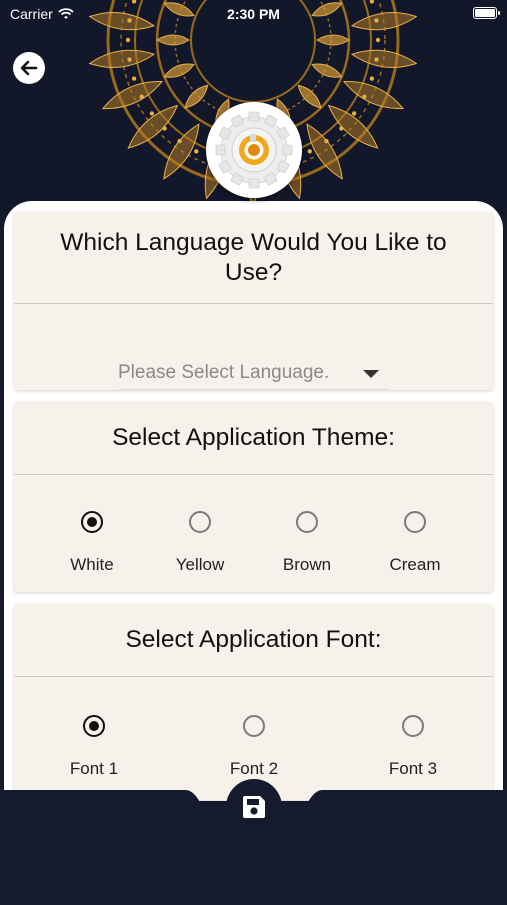  Describe the element at coordinates (413, 746) in the screenshot. I see `font-option-3: Font 3` at that location.